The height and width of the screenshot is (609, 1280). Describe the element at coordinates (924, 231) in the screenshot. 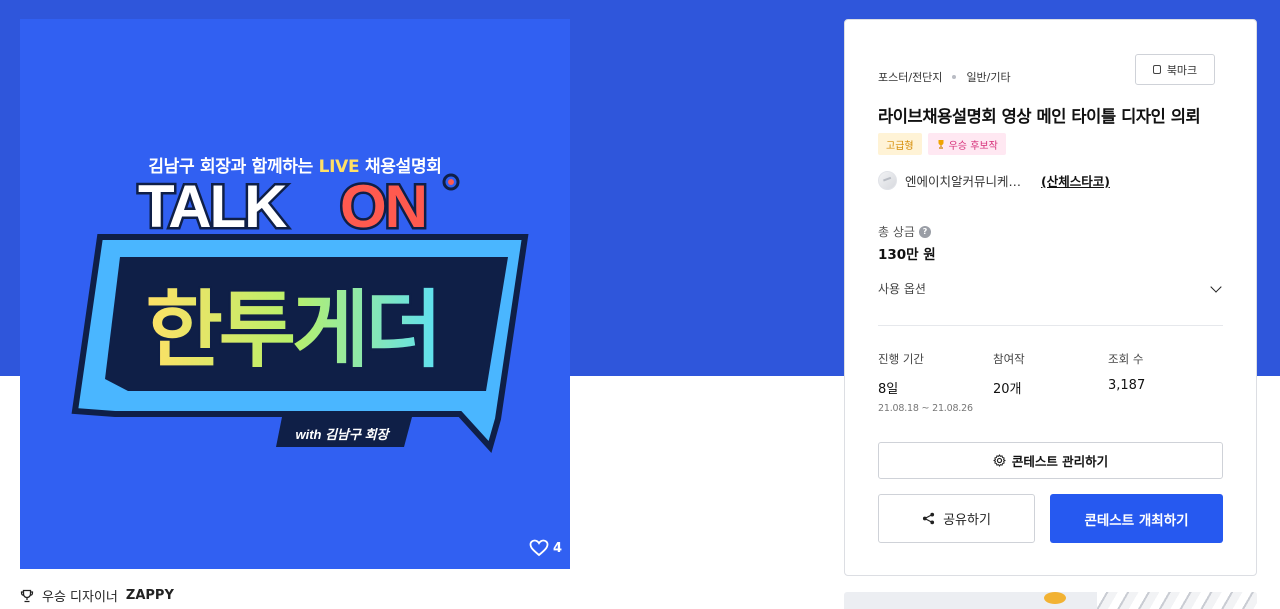

I see `help-icon: ?` at that location.